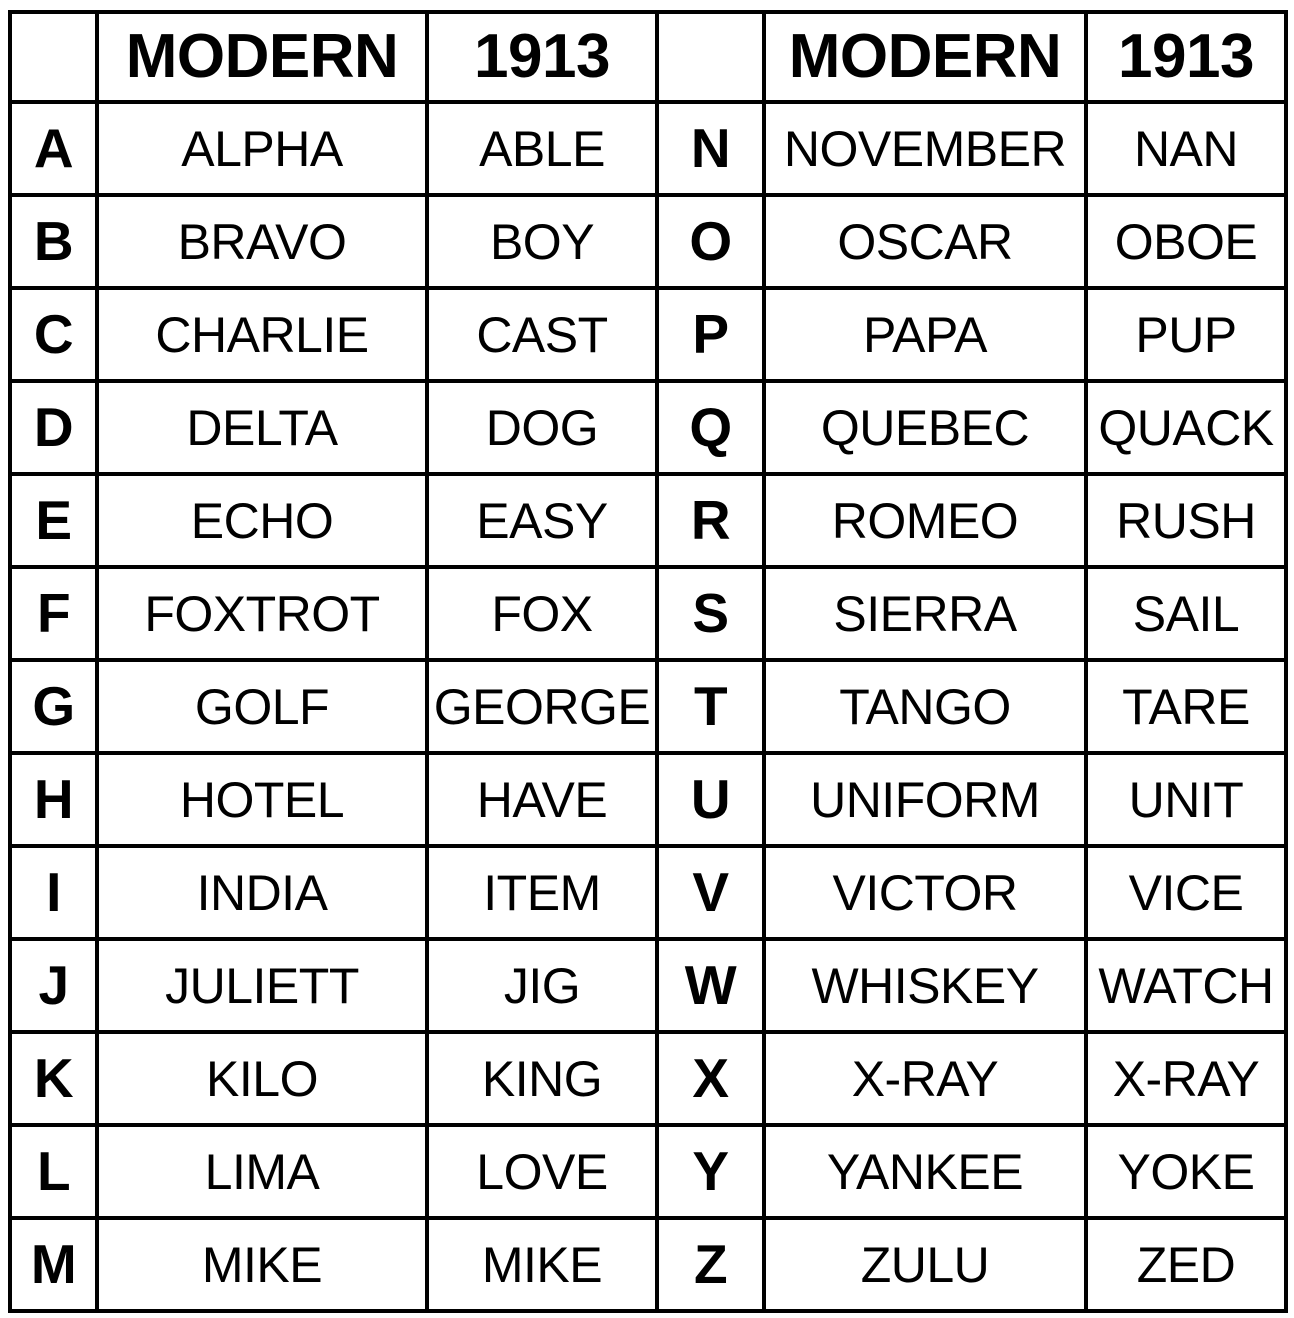 This screenshot has width=1294, height=1318. What do you see at coordinates (542, 334) in the screenshot?
I see `cell-1913-left-text: CAST` at bounding box center [542, 334].